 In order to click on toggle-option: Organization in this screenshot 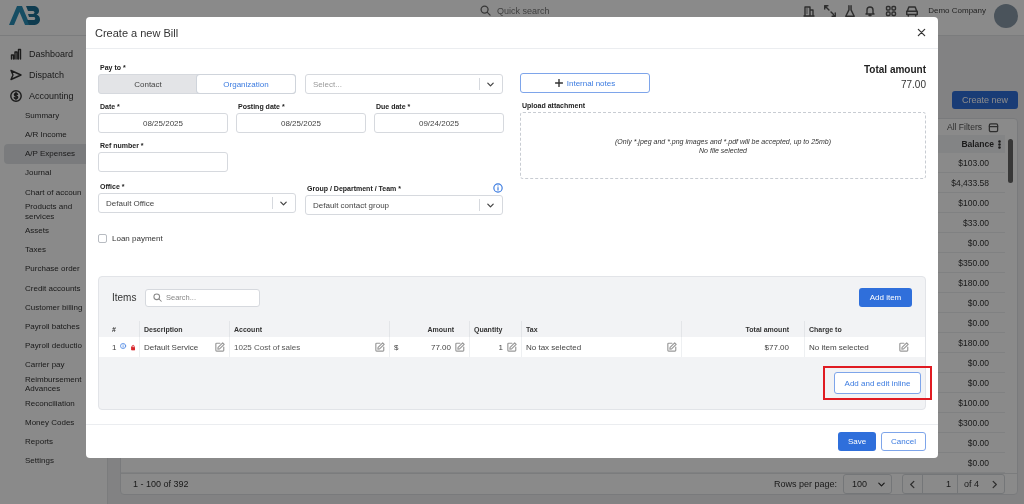, I will do `click(246, 84)`.